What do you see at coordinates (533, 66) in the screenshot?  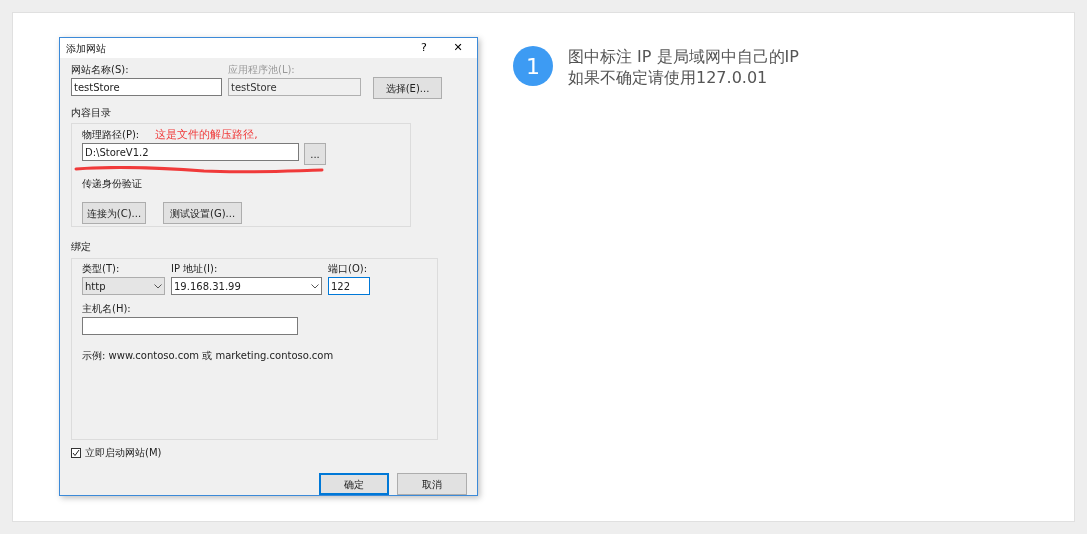 I see `step-number: 1` at bounding box center [533, 66].